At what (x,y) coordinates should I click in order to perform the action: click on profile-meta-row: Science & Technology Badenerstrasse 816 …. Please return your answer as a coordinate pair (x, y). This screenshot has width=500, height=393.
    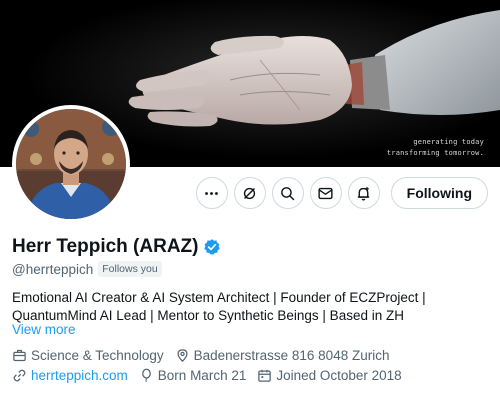
    Looking at the image, I should click on (206, 355).